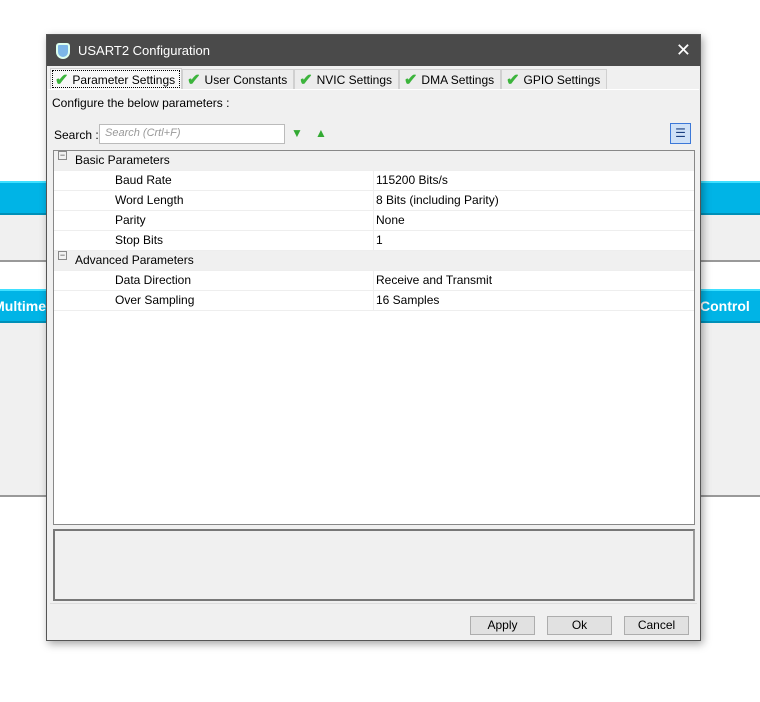 Image resolution: width=760 pixels, height=702 pixels. What do you see at coordinates (562, 80) in the screenshot?
I see `tab-label: GPIO Settings` at bounding box center [562, 80].